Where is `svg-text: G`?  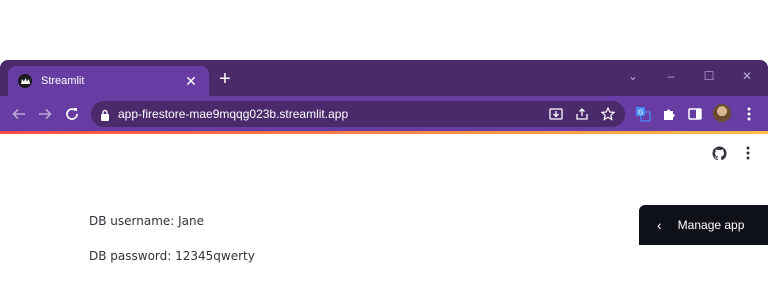 svg-text: G is located at coordinates (640, 113).